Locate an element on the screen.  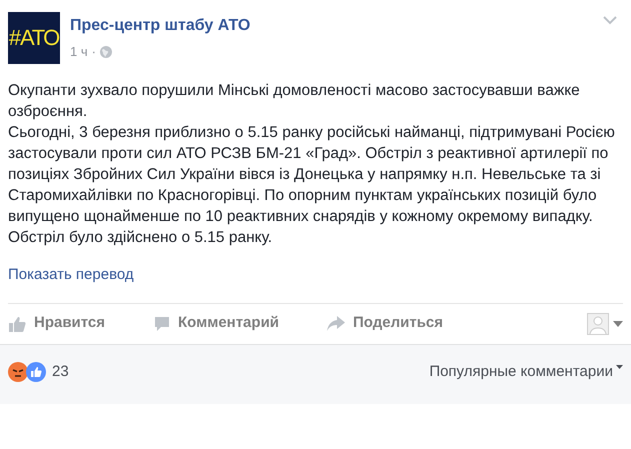
author-name: Прес-центр штабу АТО is located at coordinates (336, 26).